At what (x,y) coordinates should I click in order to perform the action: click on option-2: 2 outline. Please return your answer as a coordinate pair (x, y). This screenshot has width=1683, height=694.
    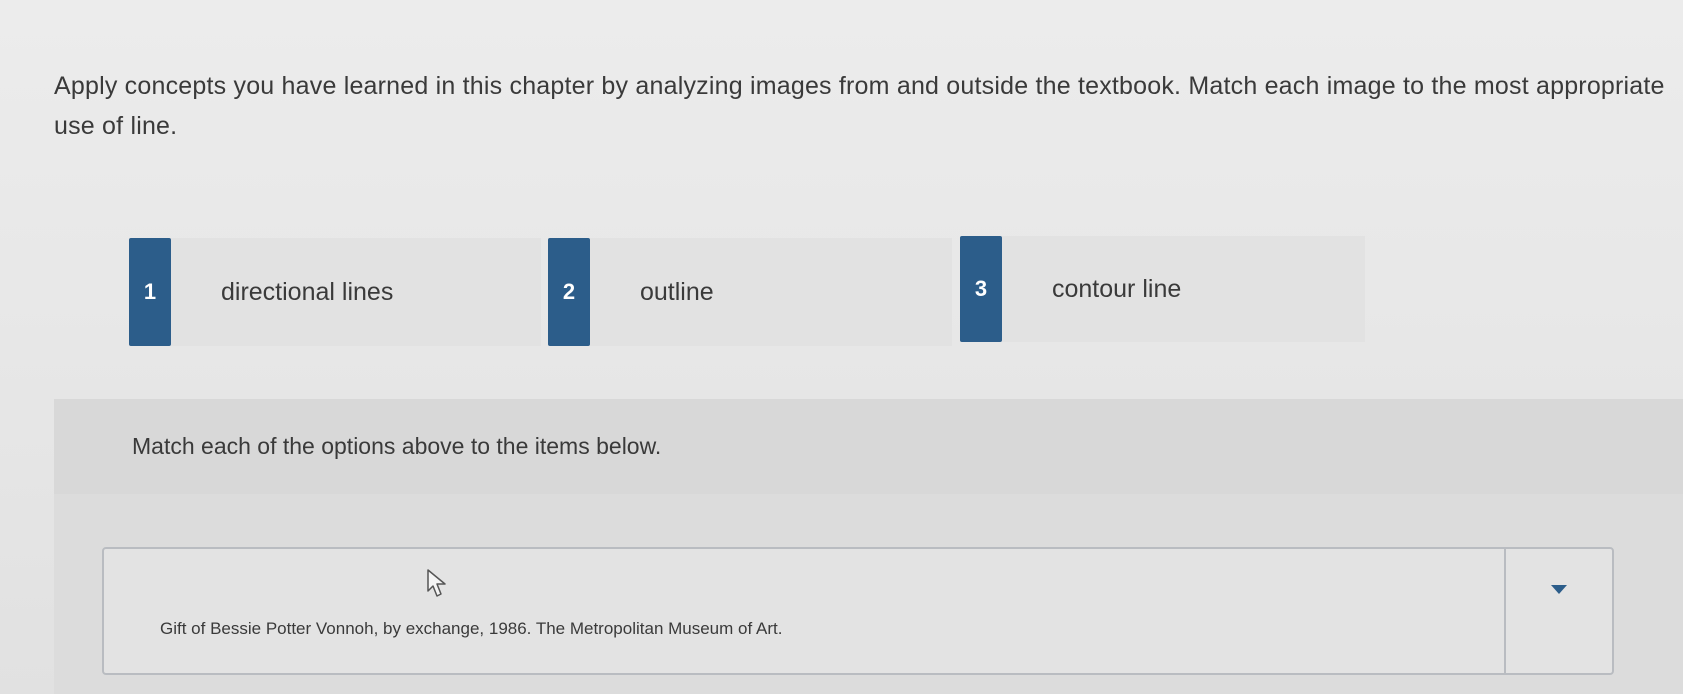
    Looking at the image, I should click on (750, 292).